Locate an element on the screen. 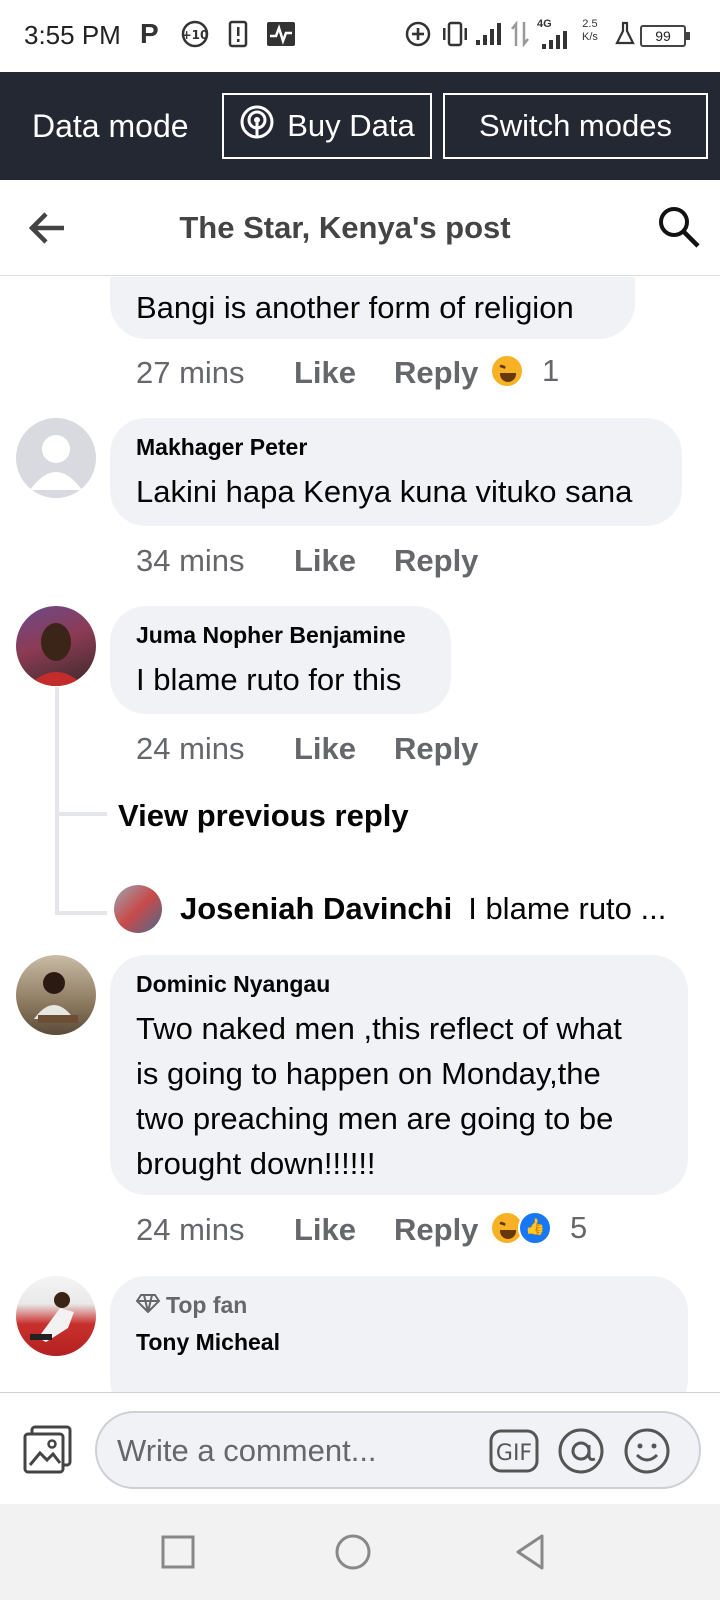 The height and width of the screenshot is (1600, 720). reaction-count: 5 is located at coordinates (579, 1227).